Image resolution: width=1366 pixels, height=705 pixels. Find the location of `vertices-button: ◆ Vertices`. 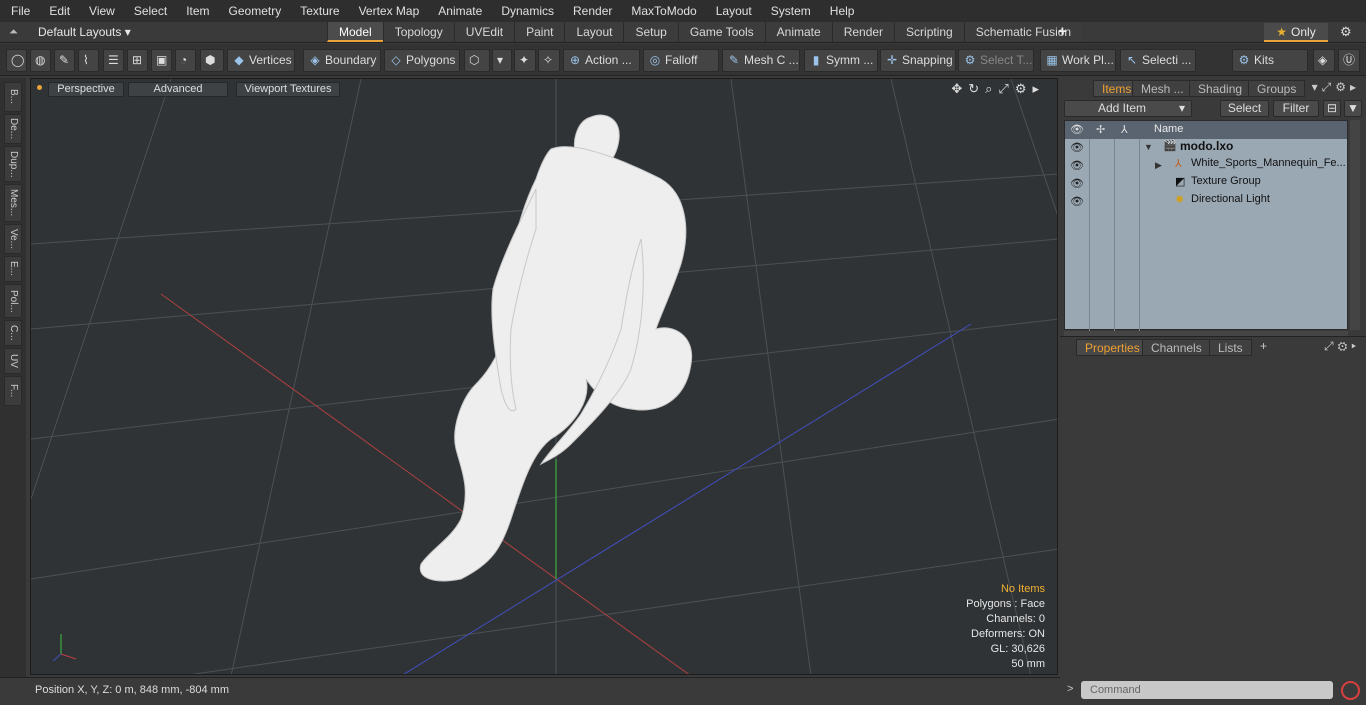

vertices-button: ◆ Vertices is located at coordinates (261, 60).